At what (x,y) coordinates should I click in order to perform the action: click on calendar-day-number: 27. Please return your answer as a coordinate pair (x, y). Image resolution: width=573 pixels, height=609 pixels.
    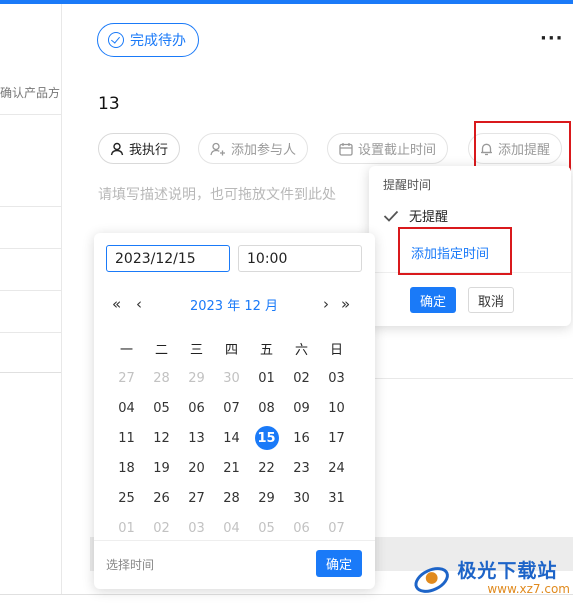
    Looking at the image, I should click on (196, 498).